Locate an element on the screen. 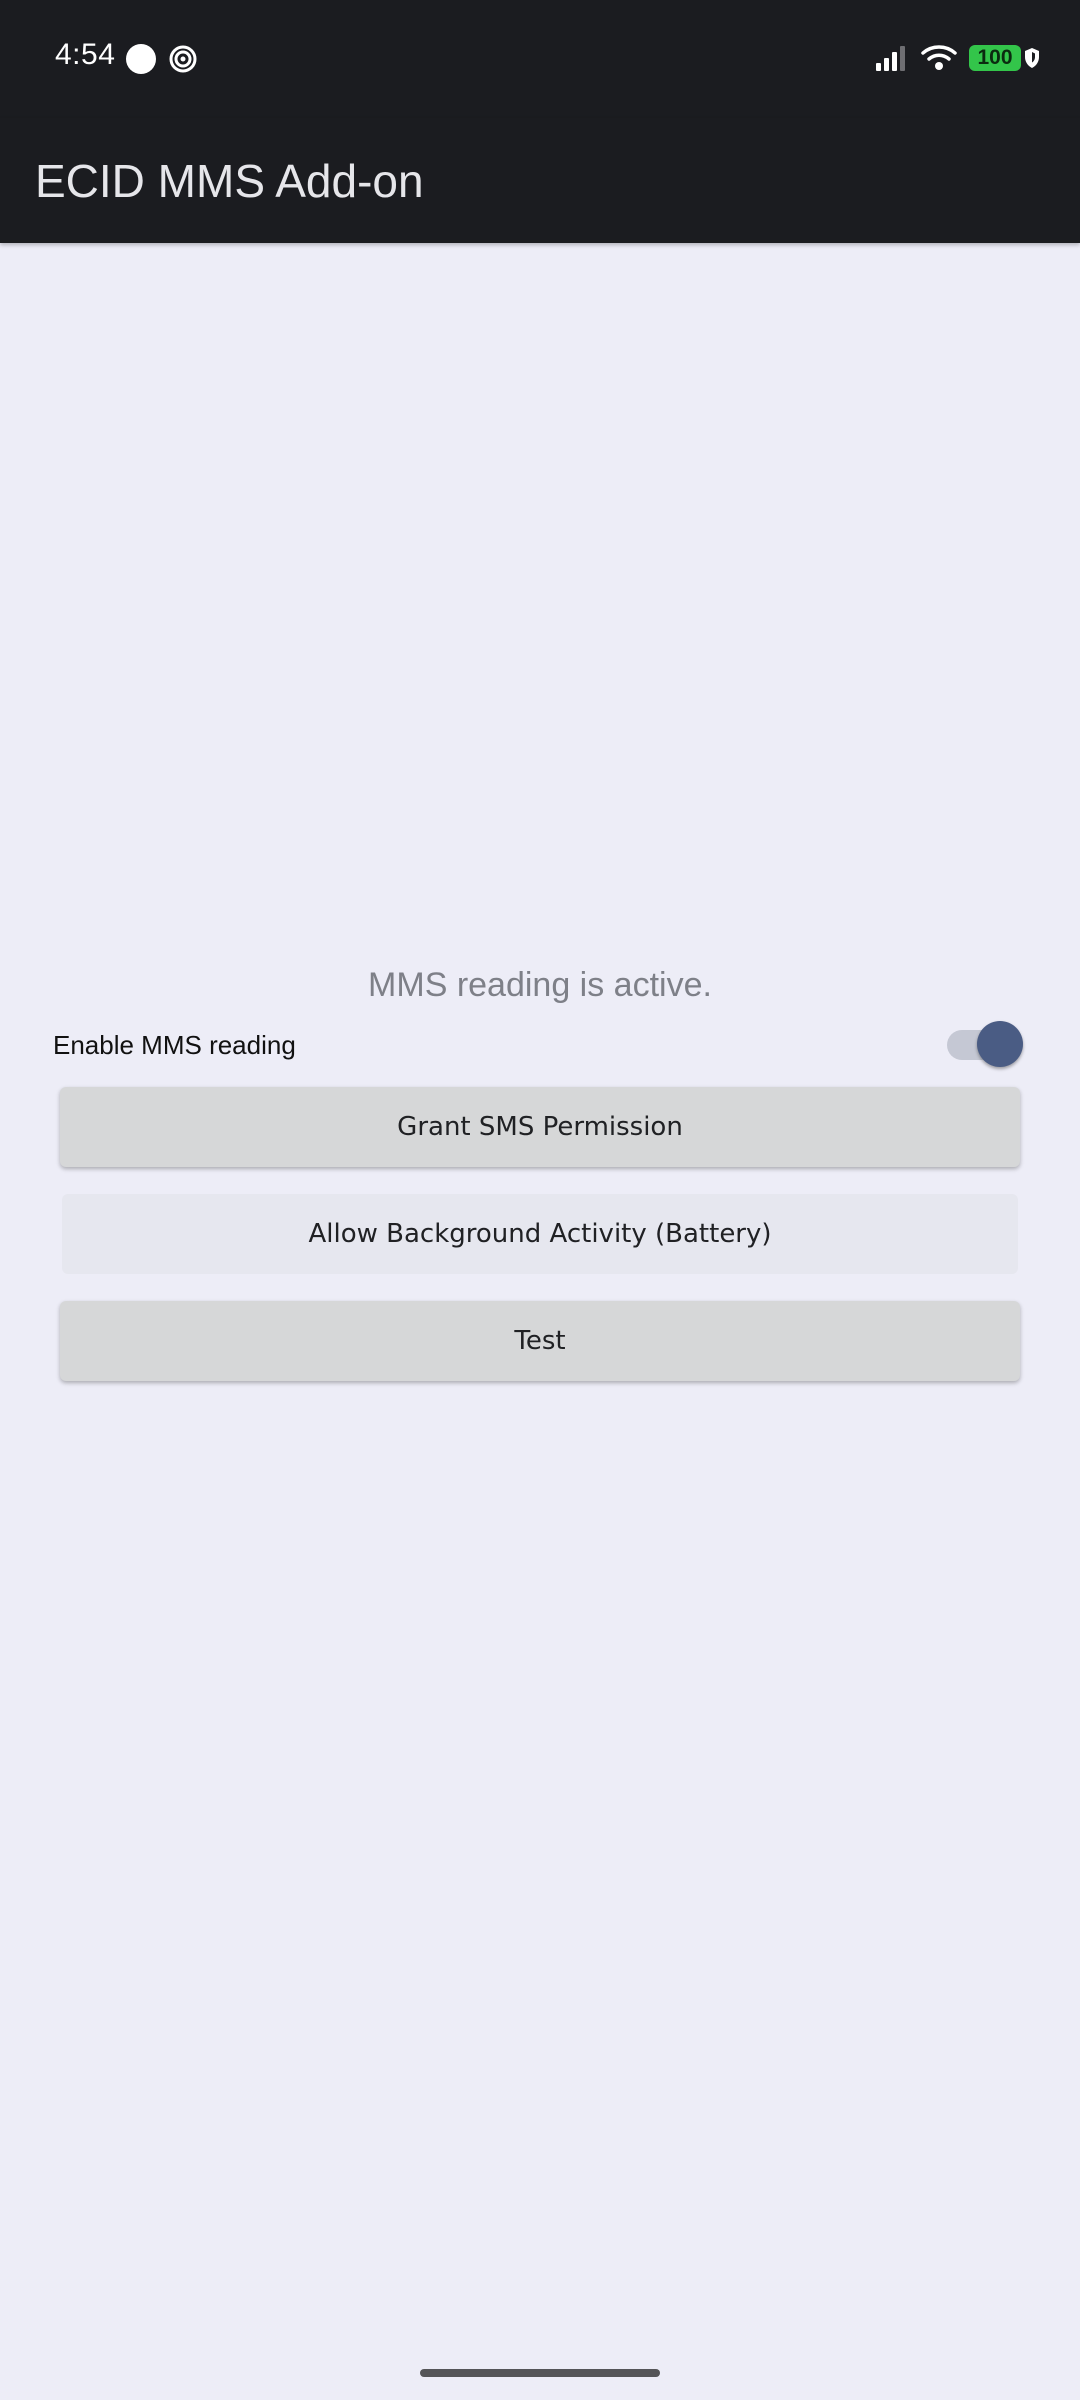  status-bar: 4:54 100 is located at coordinates (540, 59).